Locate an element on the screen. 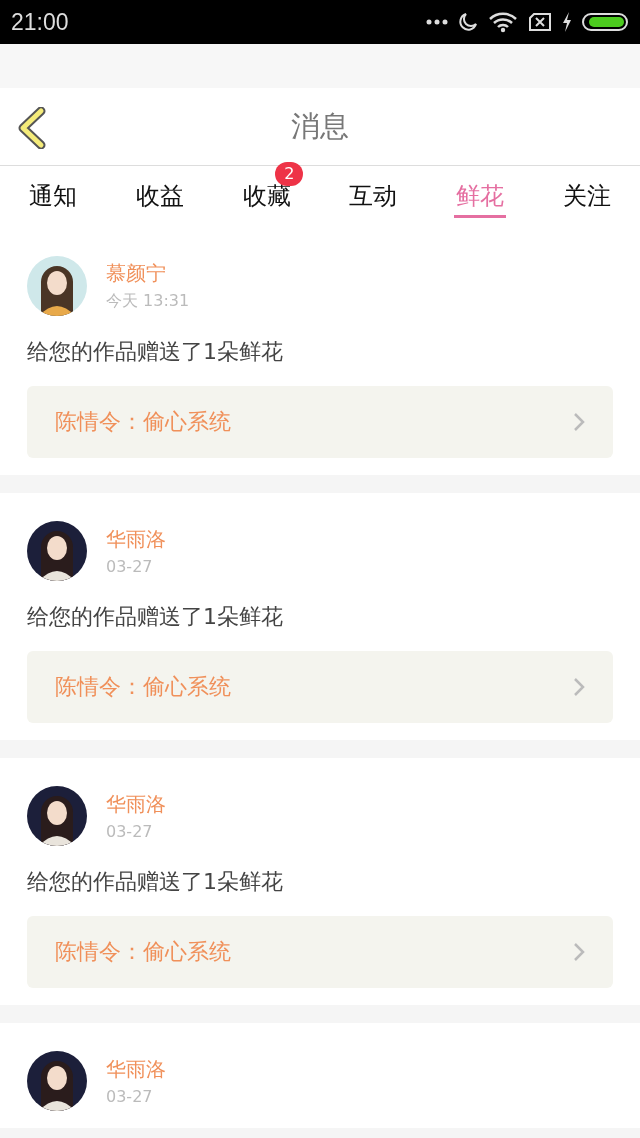 This screenshot has width=640, height=1138. charging-icon is located at coordinates (567, 22).